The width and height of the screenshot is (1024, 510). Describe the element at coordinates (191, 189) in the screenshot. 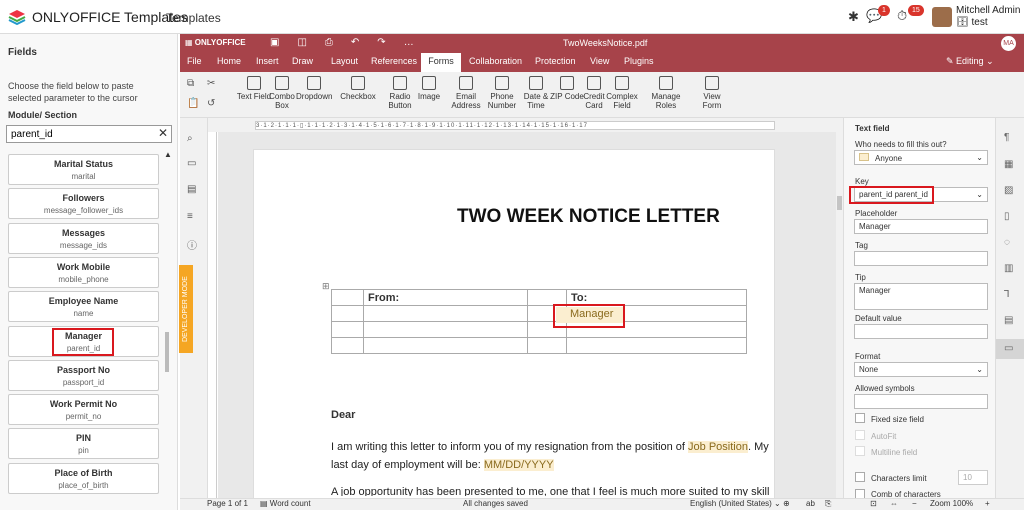

I see `chat-icon: ▤` at that location.